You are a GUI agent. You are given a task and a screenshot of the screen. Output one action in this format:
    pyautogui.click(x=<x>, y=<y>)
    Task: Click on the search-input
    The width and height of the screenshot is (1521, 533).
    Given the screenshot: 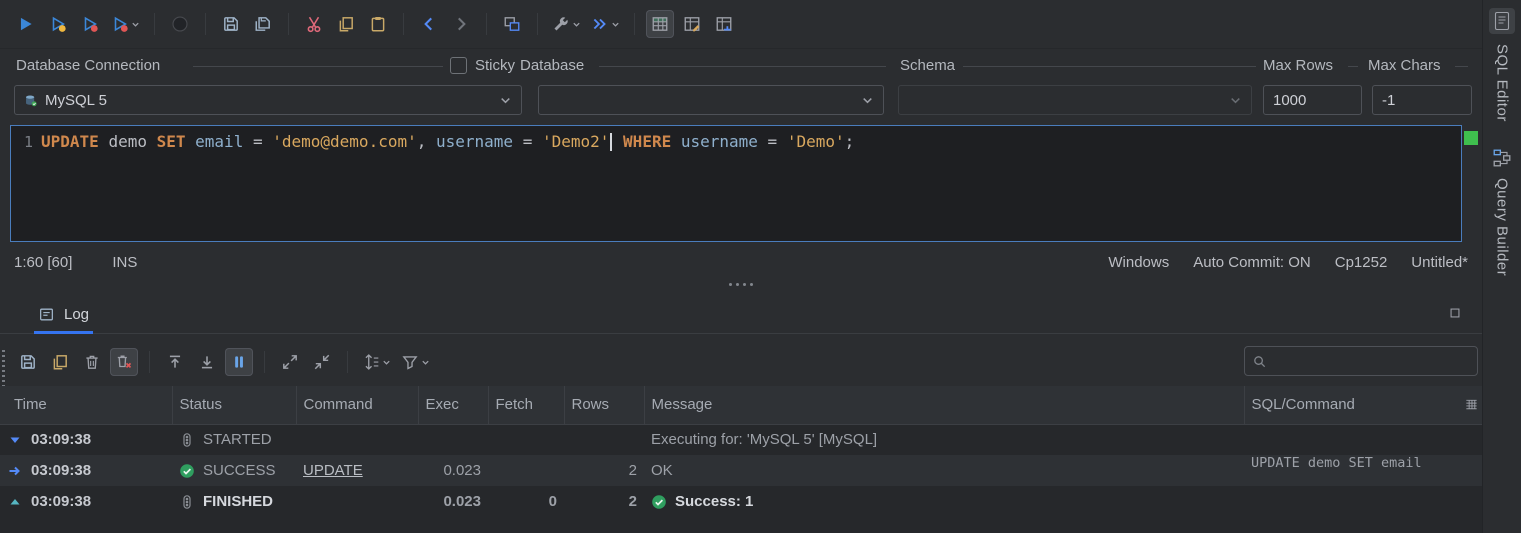 What is the action you would take?
    pyautogui.click(x=1370, y=361)
    